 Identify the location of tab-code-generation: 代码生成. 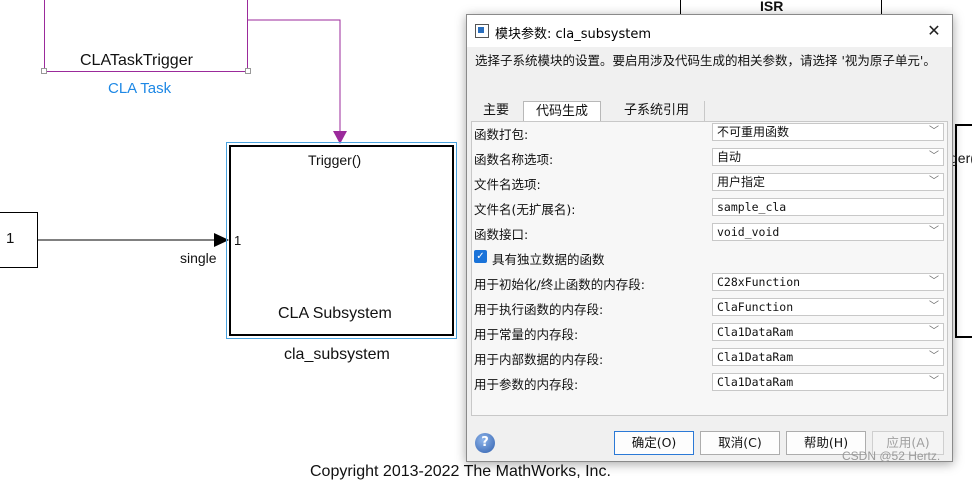
(562, 111).